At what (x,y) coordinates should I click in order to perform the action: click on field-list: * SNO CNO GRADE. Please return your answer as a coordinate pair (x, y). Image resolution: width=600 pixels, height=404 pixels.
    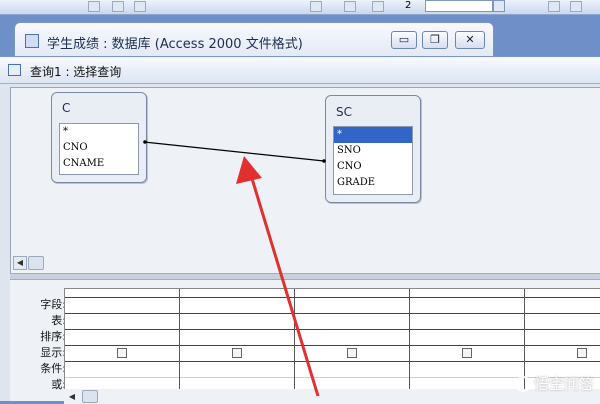
    Looking at the image, I should click on (373, 160).